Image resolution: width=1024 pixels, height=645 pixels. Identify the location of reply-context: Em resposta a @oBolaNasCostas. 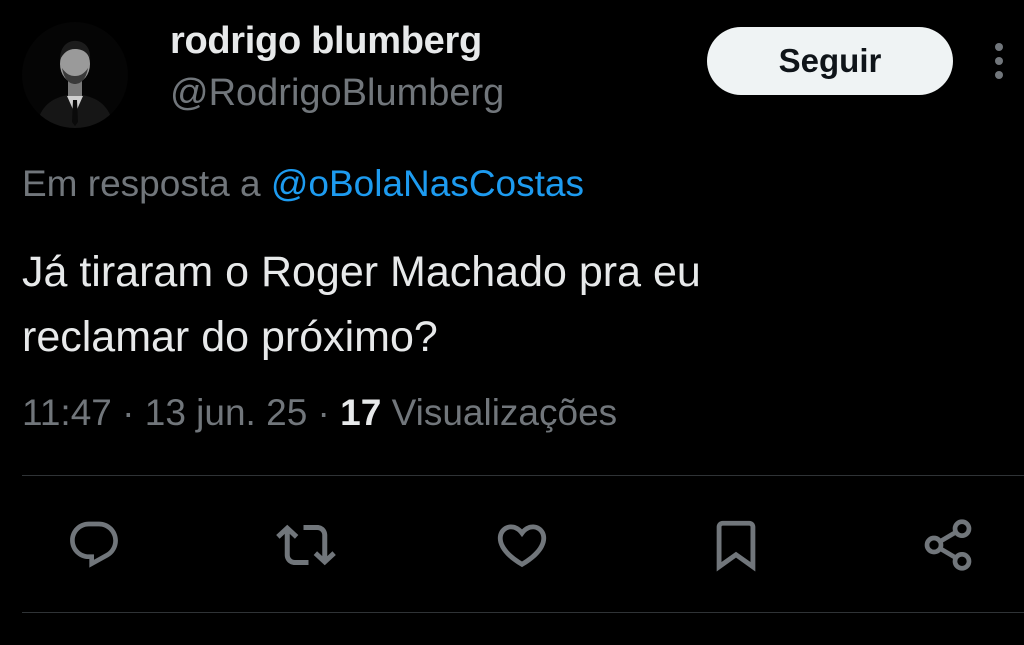
(303, 184).